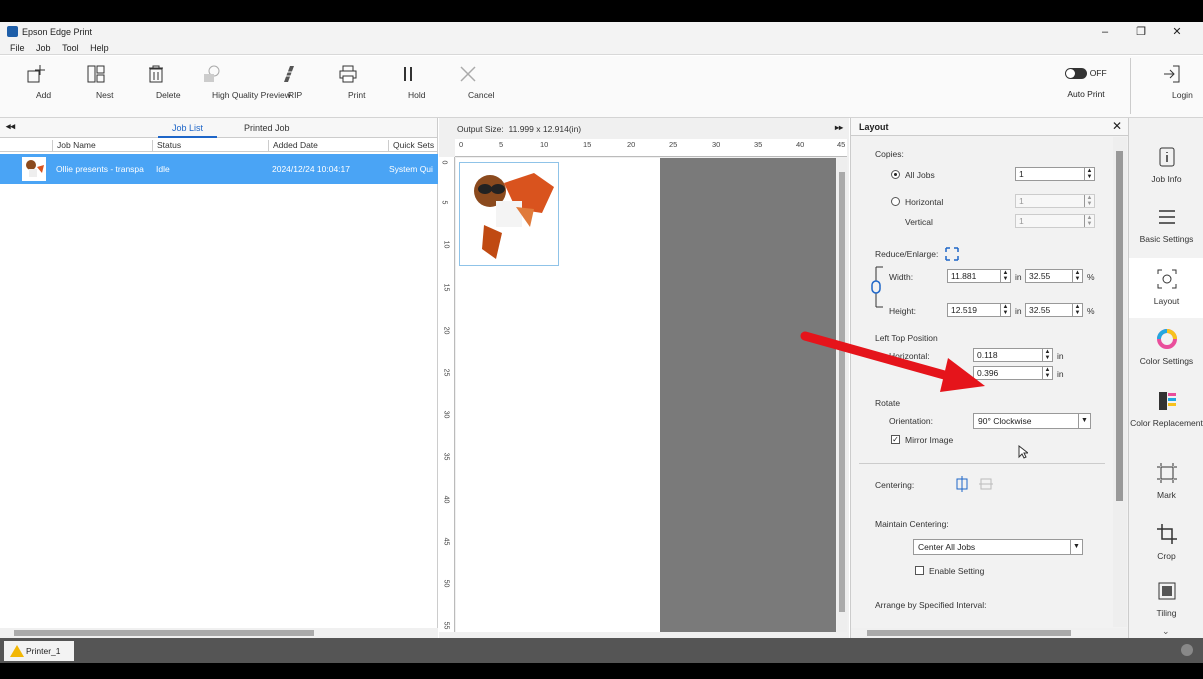  I want to click on col-status: Status, so click(210, 146).